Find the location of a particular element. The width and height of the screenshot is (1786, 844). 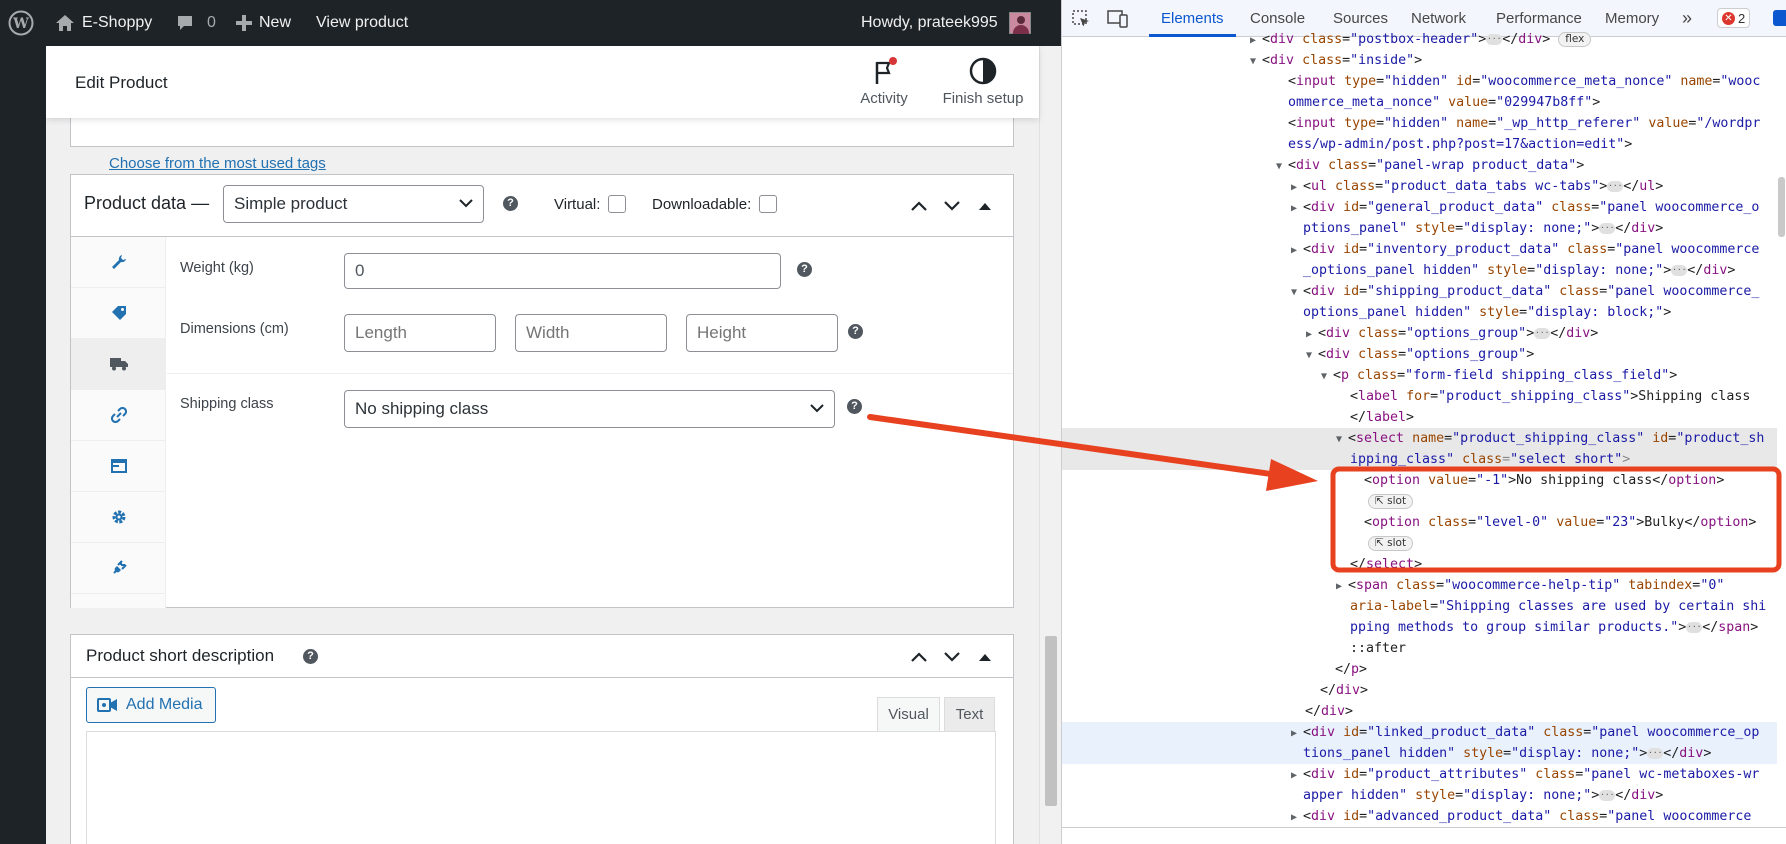

visual-tab: Visual is located at coordinates (908, 714).